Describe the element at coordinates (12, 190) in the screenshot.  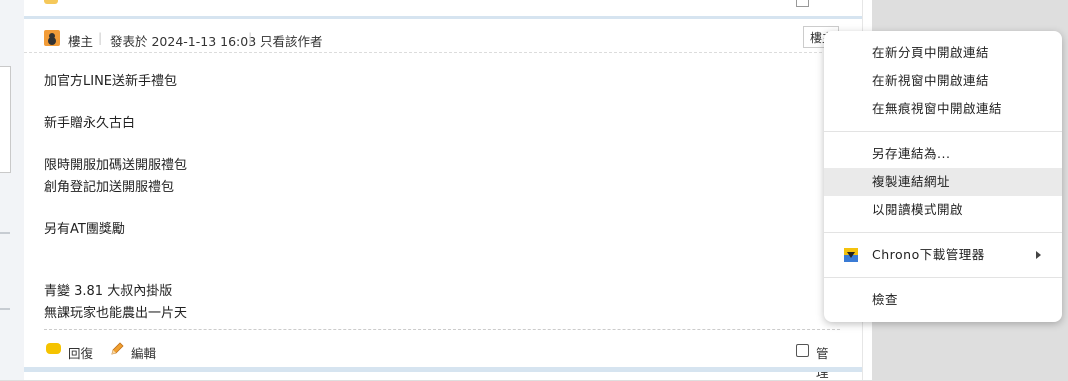
I see `left-strip` at that location.